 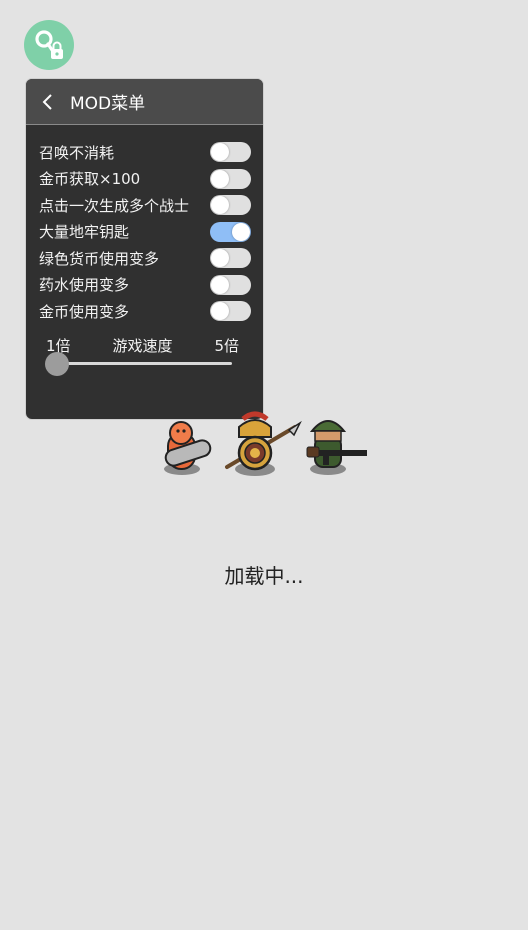 I want to click on menu-title: MOD菜单, so click(x=108, y=104).